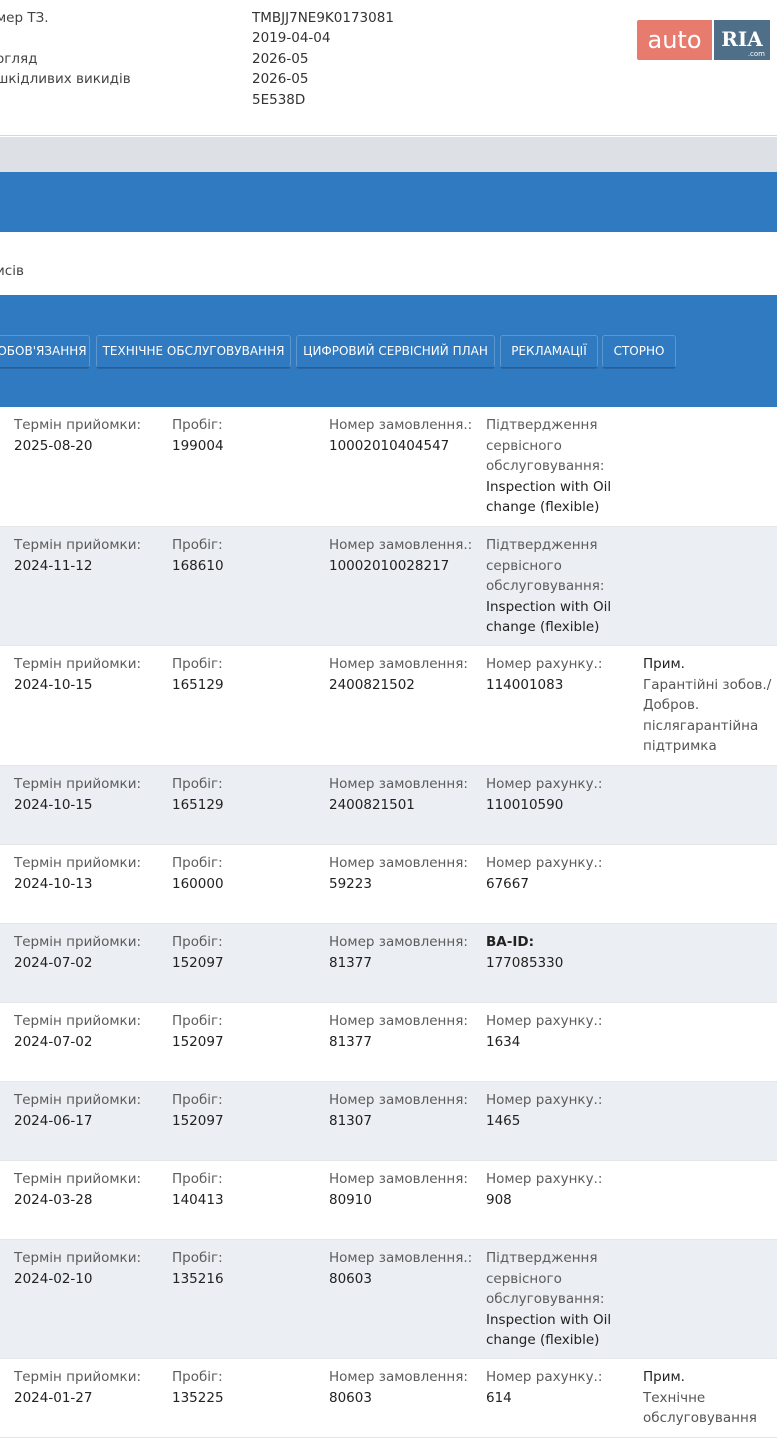 The image size is (777, 1440). Describe the element at coordinates (561, 952) in the screenshot. I see `detail-cell: BA-ID: 177085330` at that location.